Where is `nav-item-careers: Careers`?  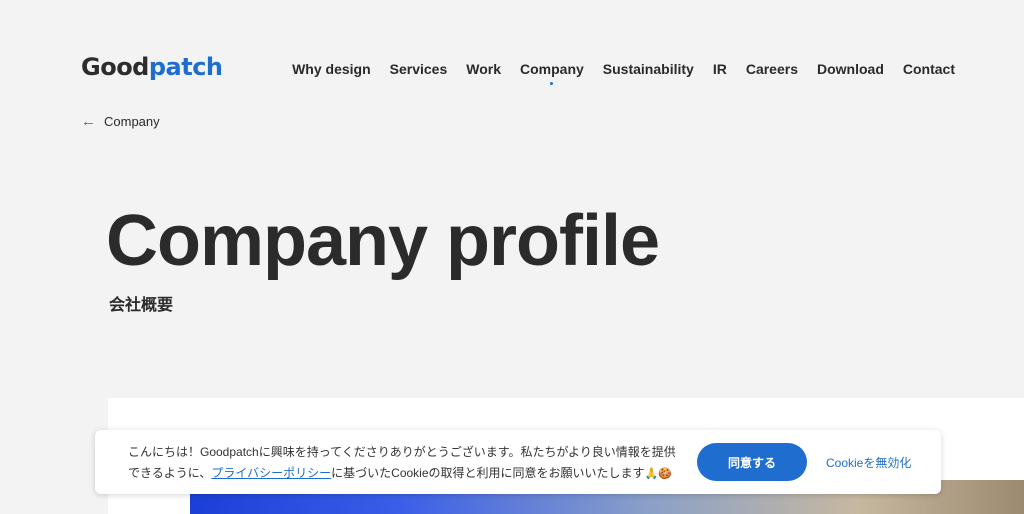
nav-item-careers: Careers is located at coordinates (772, 69).